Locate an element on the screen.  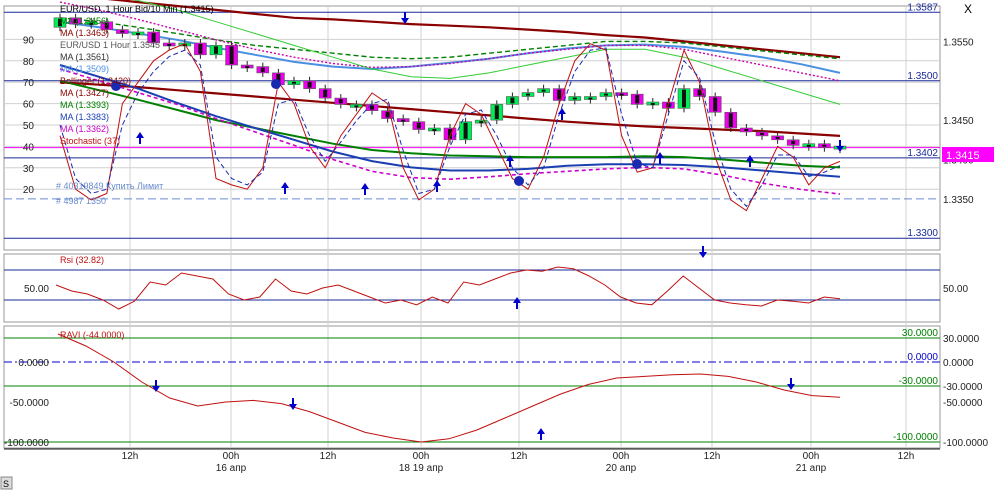
legend-entry: MA (1.3463) is located at coordinates (84, 33).